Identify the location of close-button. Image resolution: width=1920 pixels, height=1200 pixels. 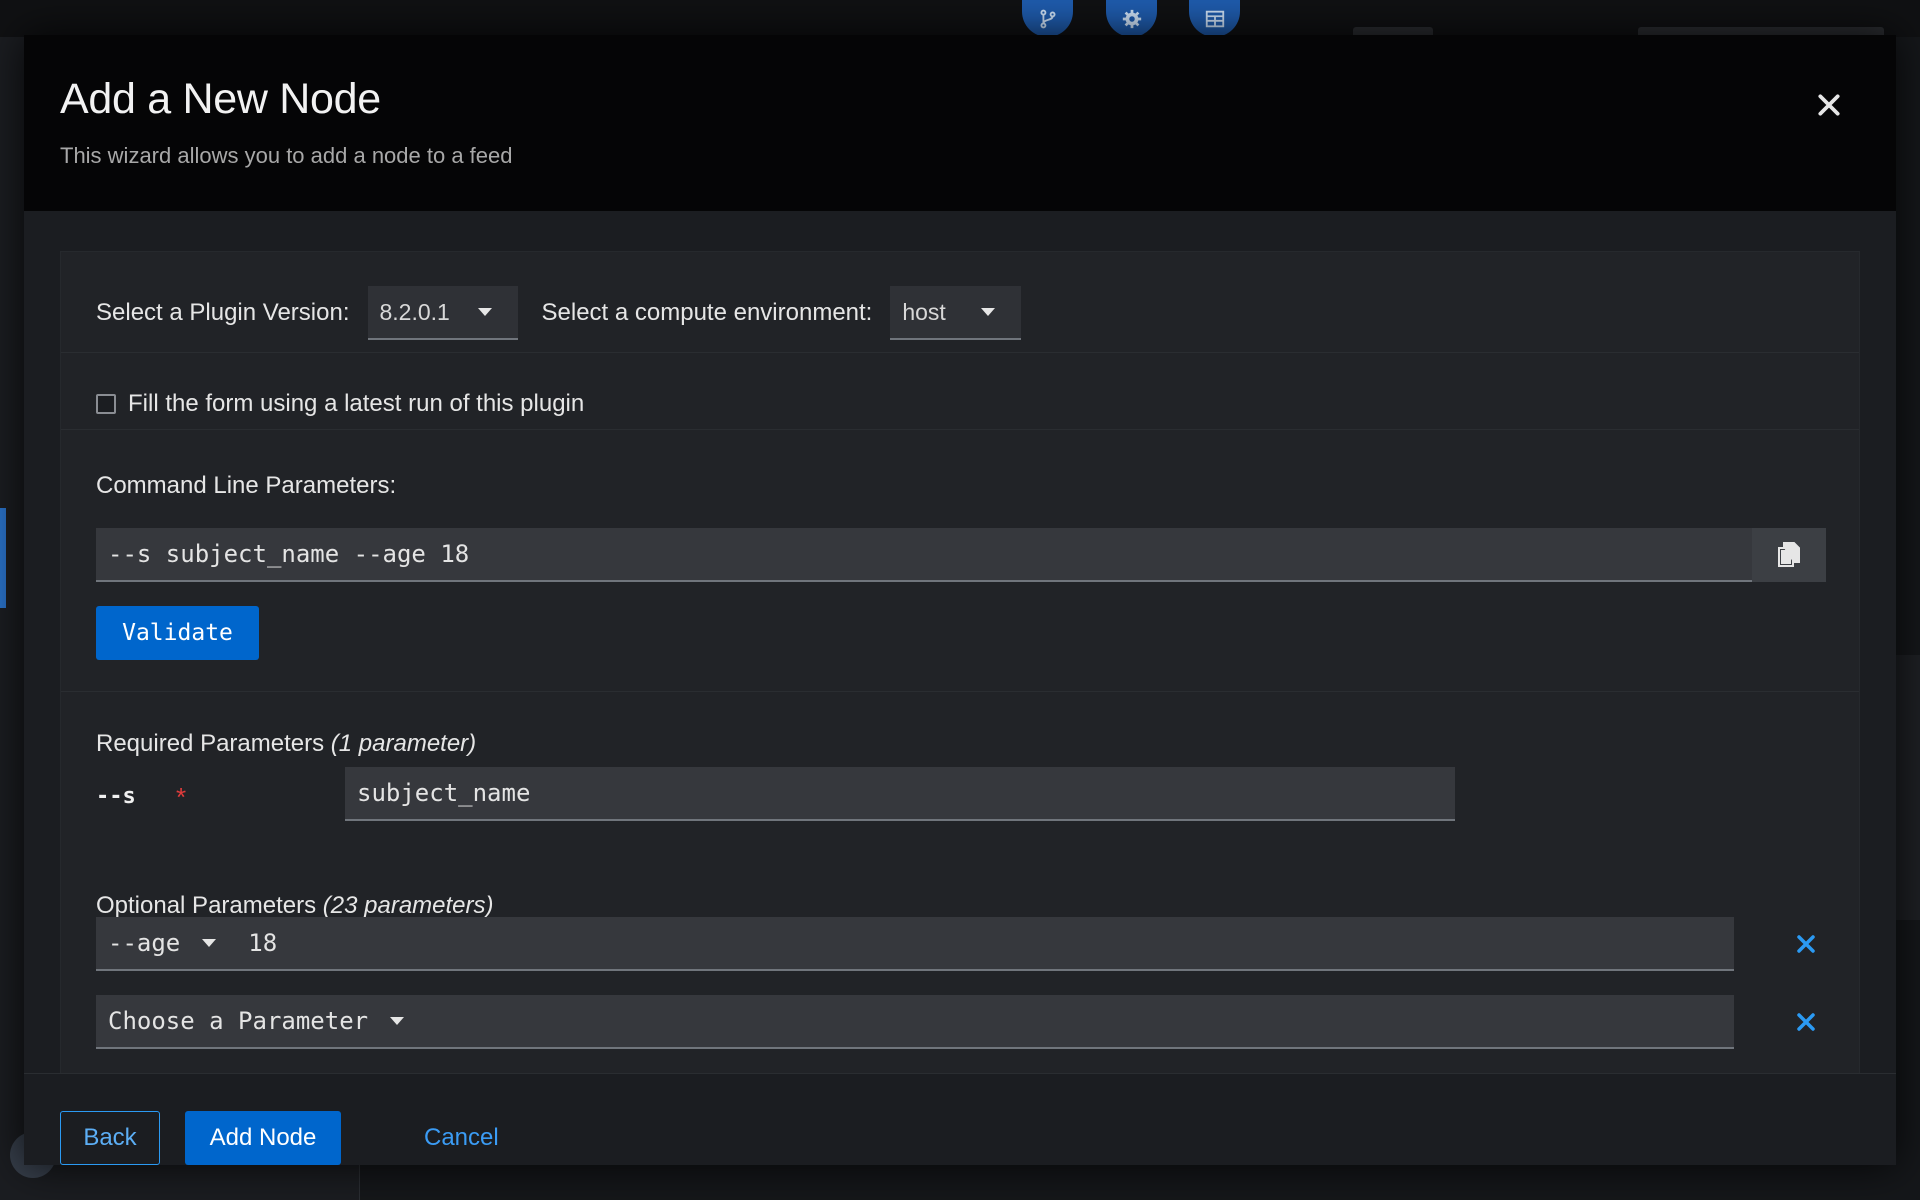
(1829, 105).